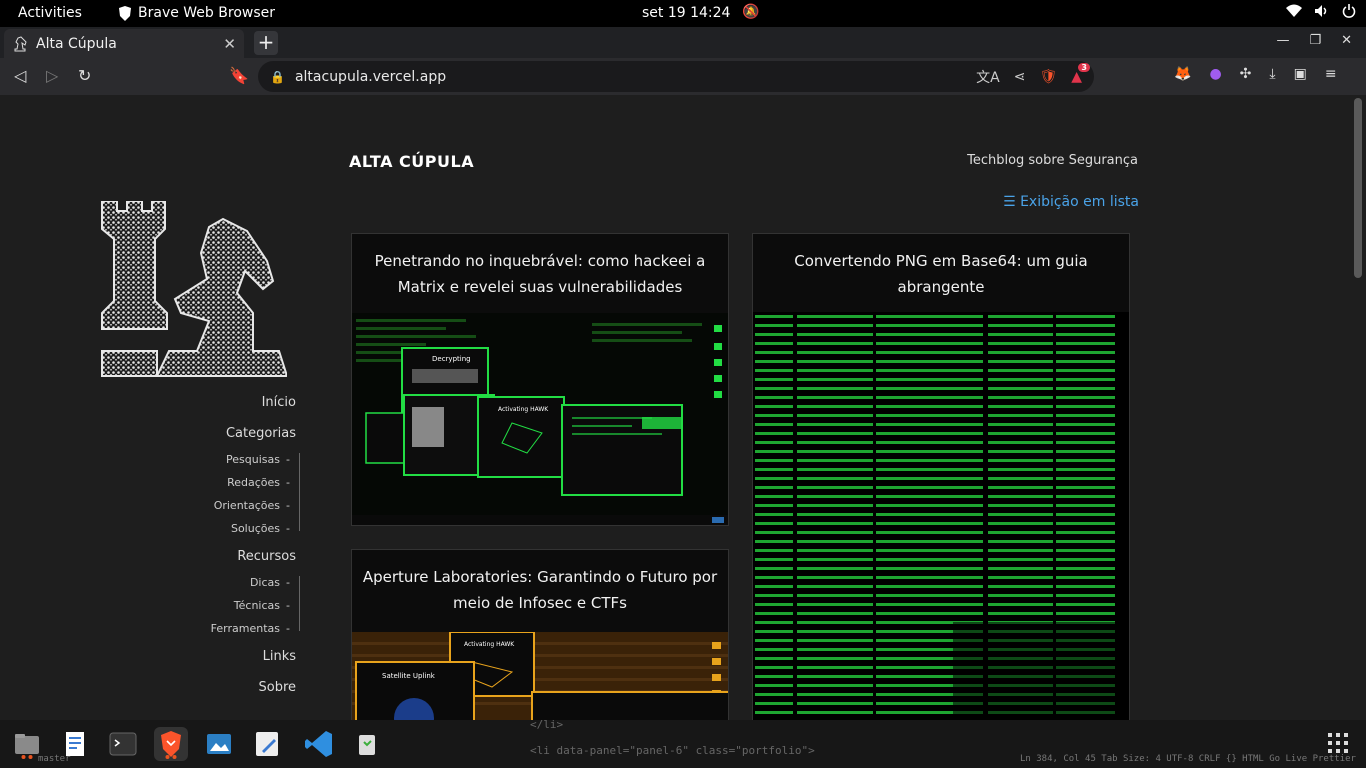 Image resolution: width=1366 pixels, height=768 pixels. What do you see at coordinates (125, 13) in the screenshot?
I see `brave-icon` at bounding box center [125, 13].